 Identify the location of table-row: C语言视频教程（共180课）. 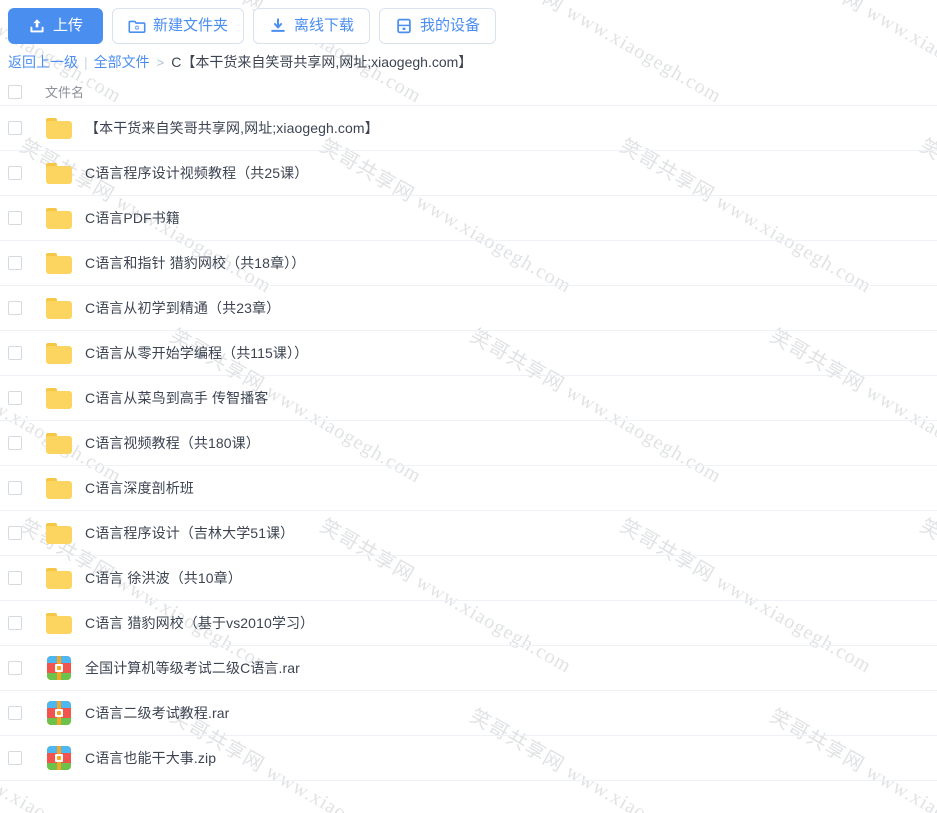
(468, 443).